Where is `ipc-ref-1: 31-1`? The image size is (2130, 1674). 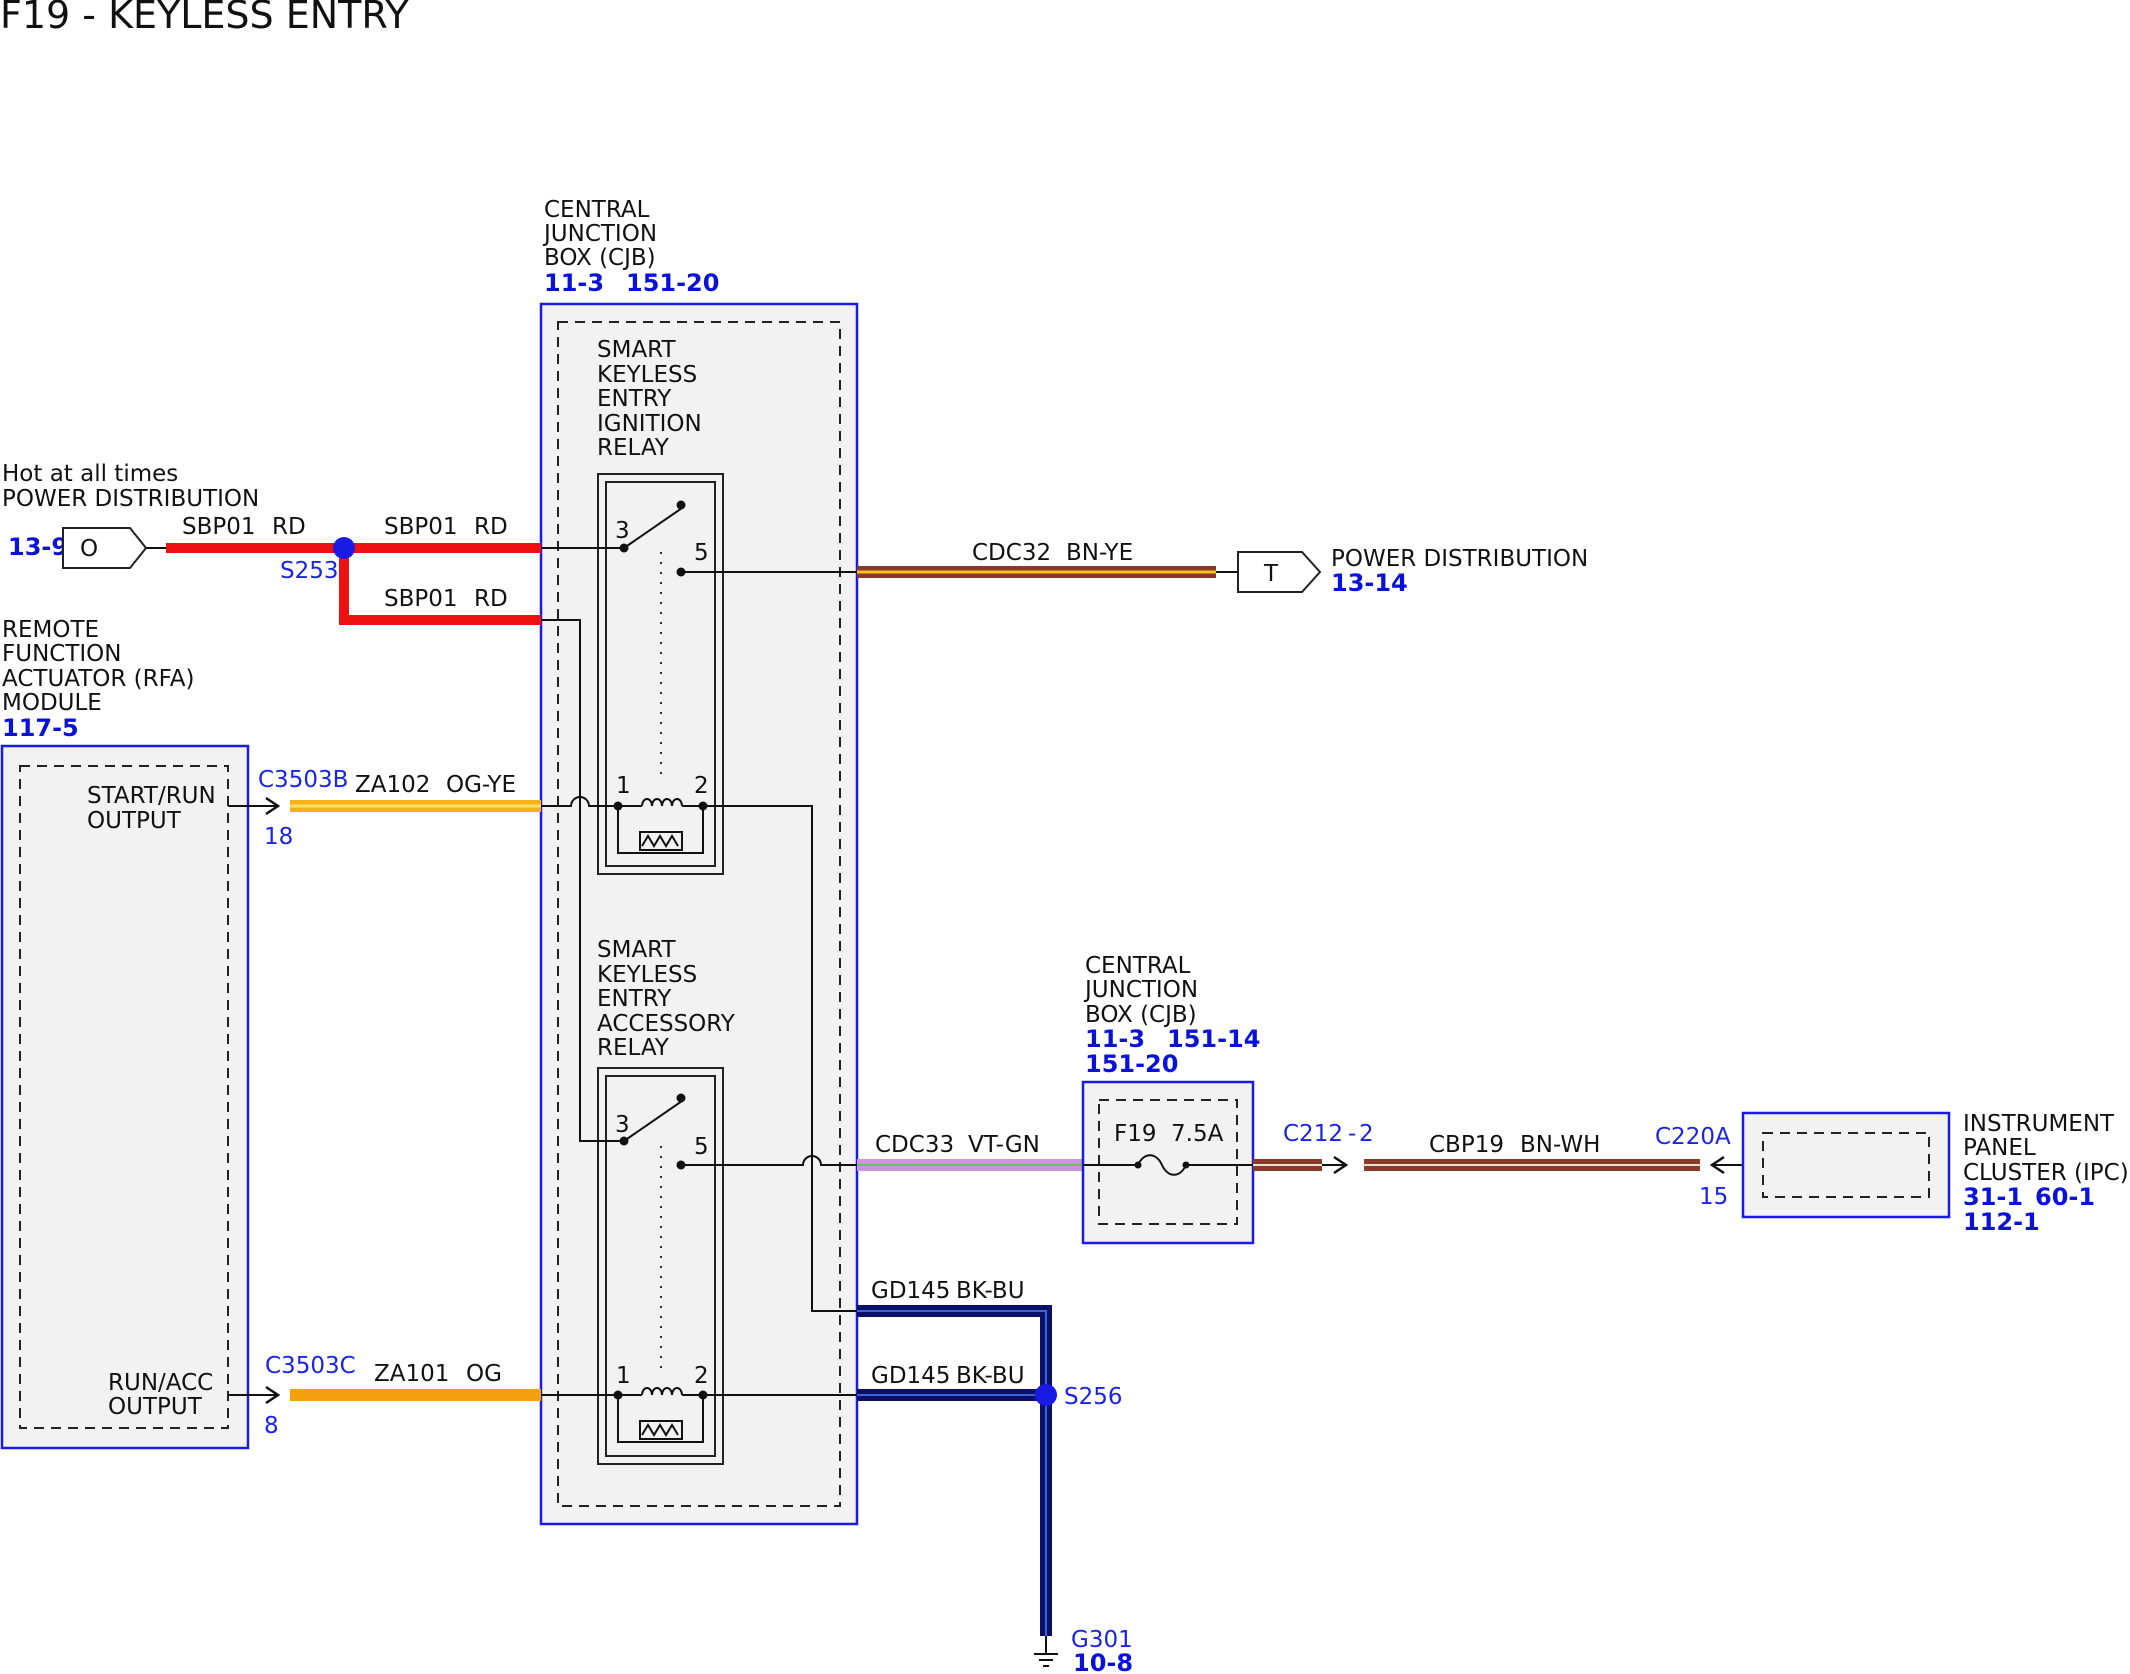
ipc-ref-1: 31-1 is located at coordinates (1993, 1197).